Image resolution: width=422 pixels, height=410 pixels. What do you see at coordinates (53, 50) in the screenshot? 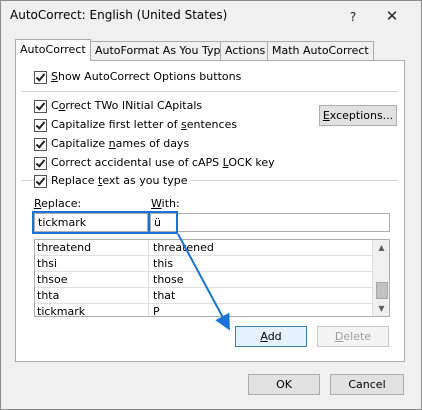
I see `tab-autocorrect: AutoCorrect` at bounding box center [53, 50].